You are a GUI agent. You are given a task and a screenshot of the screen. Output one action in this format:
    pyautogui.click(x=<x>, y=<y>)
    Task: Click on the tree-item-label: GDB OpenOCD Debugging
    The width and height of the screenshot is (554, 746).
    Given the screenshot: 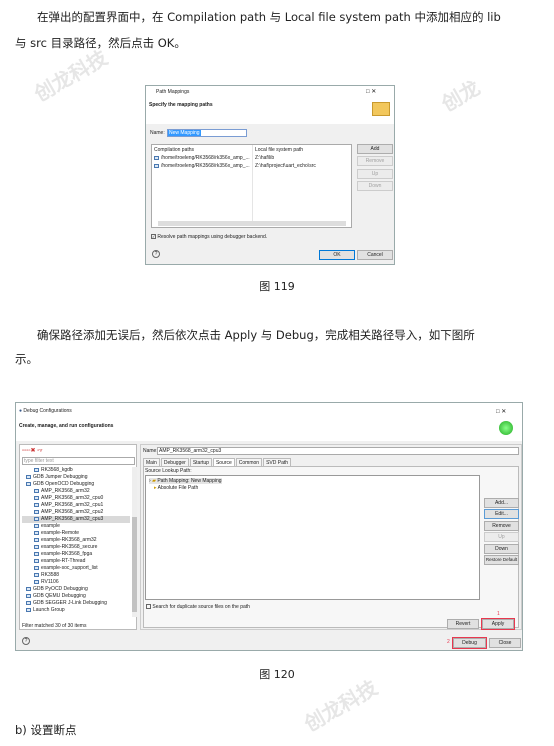 What is the action you would take?
    pyautogui.click(x=64, y=484)
    